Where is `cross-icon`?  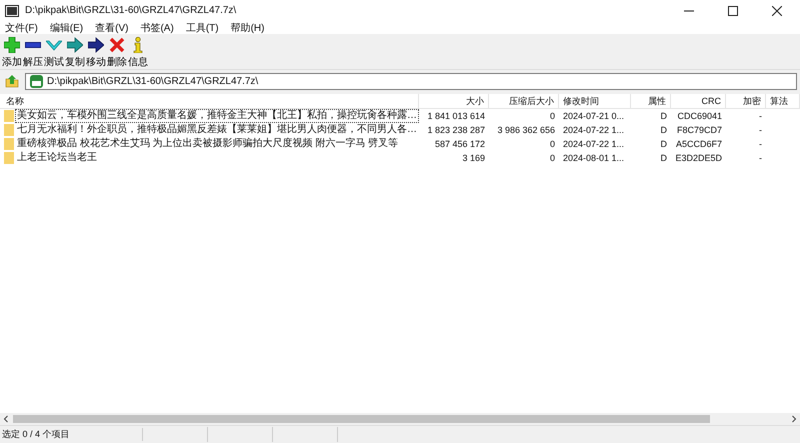 cross-icon is located at coordinates (117, 45).